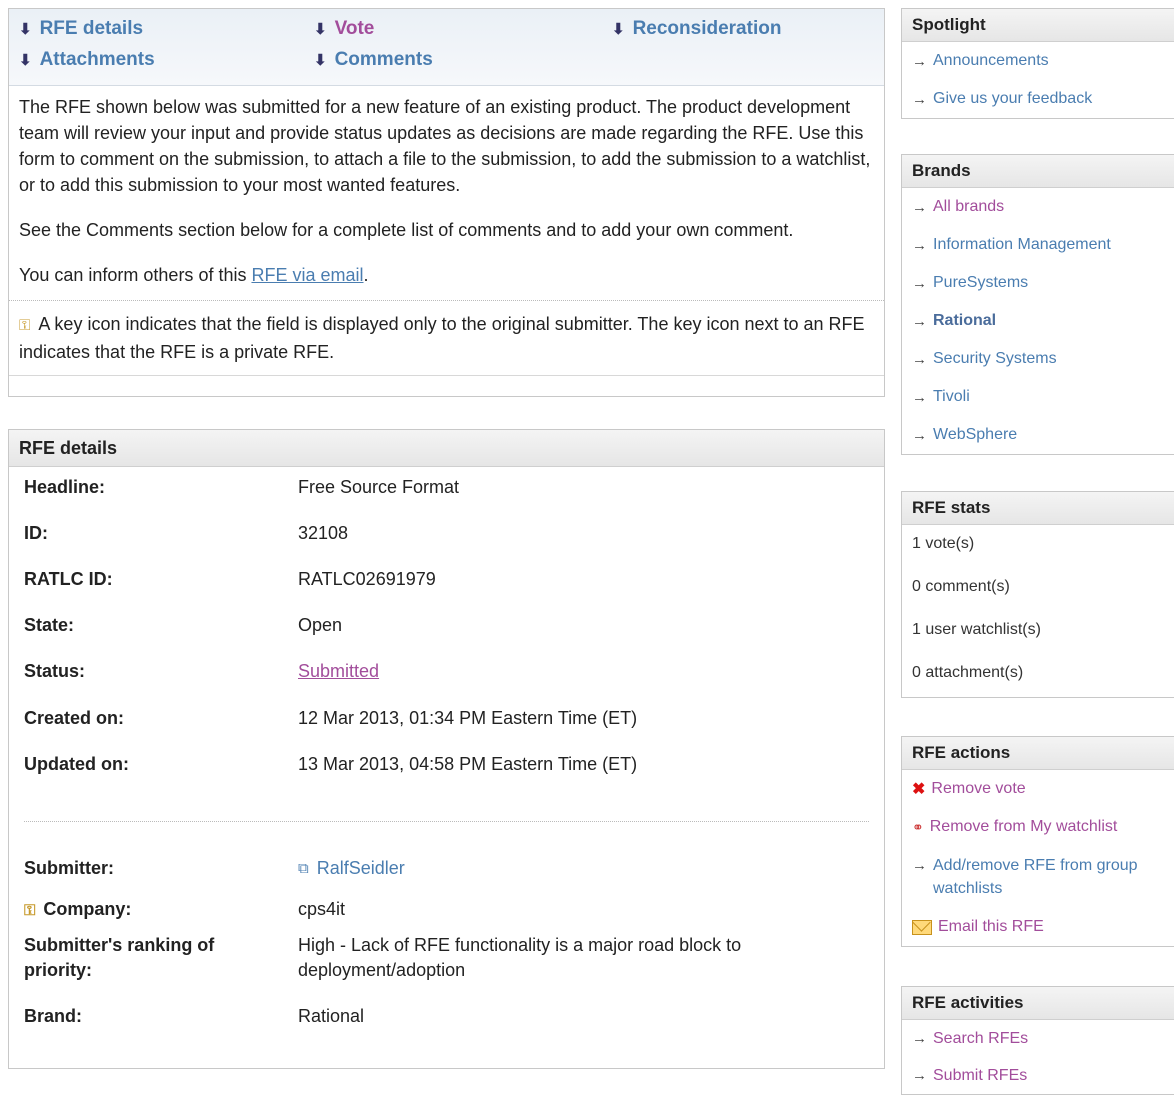 Image resolution: width=1174 pixels, height=1097 pixels. I want to click on created-on-value: 12 Mar 2013, 01:34 PM Eastern Time (ET), so click(468, 718).